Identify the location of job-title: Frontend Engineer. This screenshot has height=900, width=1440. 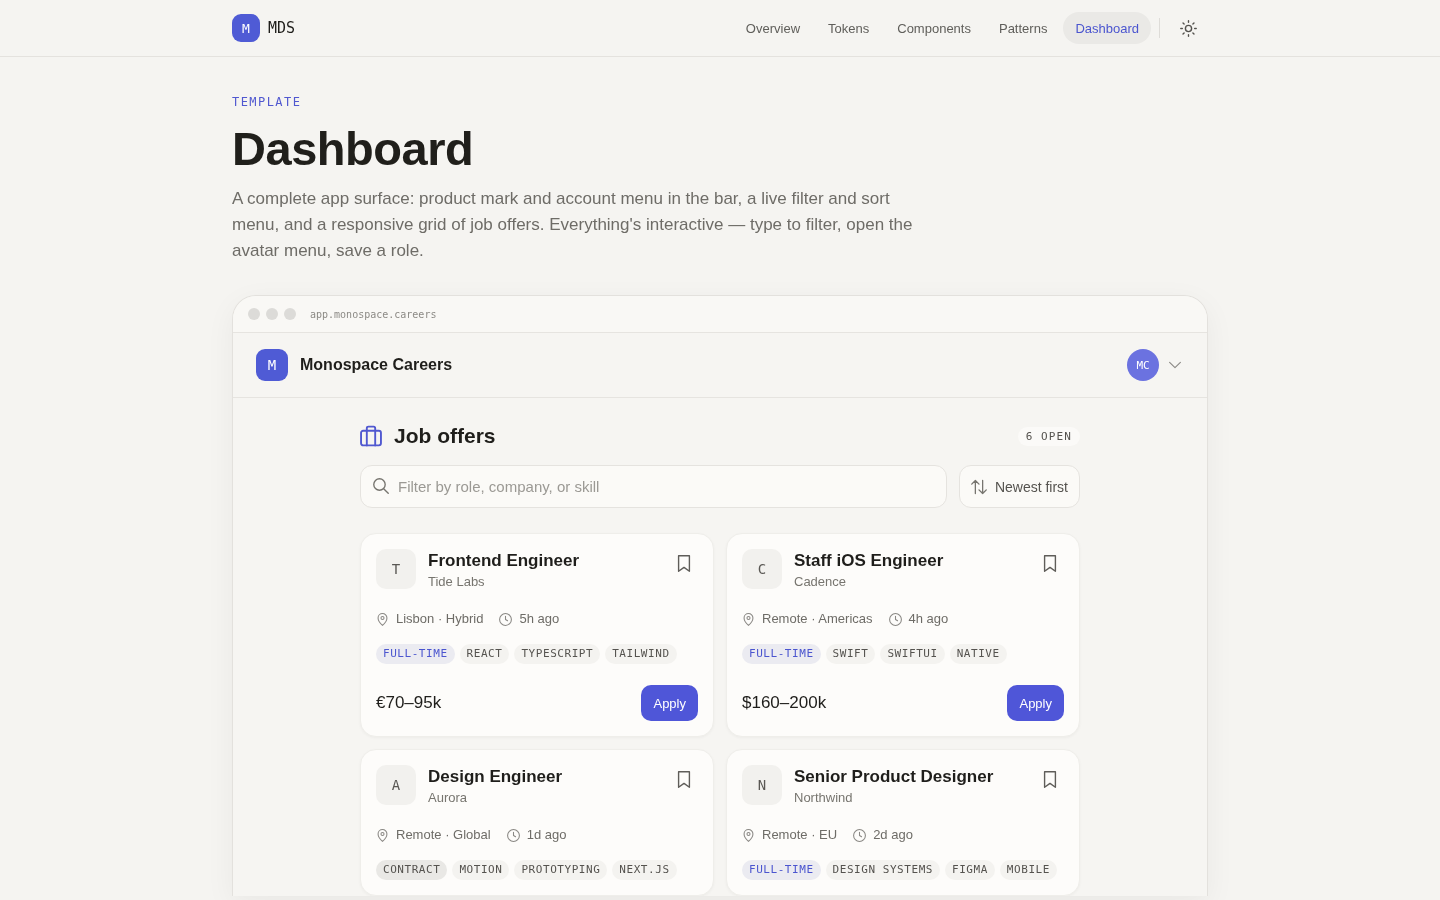
(504, 561).